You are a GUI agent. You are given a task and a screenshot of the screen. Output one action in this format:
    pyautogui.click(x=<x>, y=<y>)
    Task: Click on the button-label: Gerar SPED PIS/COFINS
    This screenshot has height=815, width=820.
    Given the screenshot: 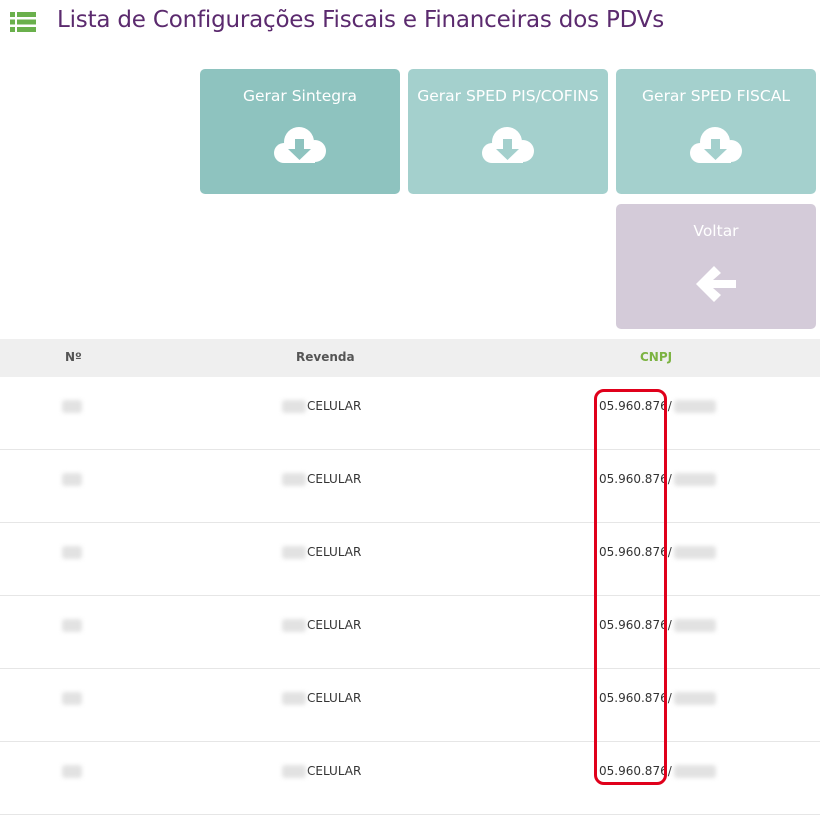 What is the action you would take?
    pyautogui.click(x=508, y=96)
    